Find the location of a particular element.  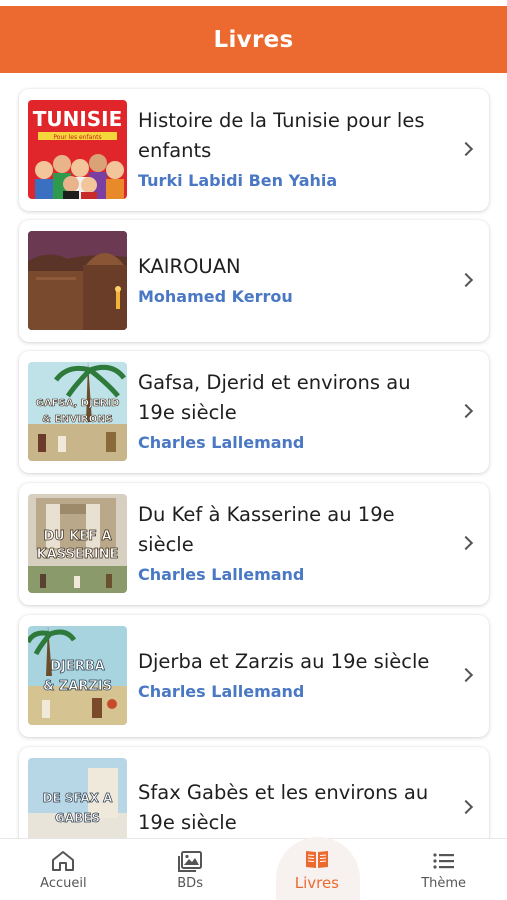

nav-label: Accueil is located at coordinates (63, 883).